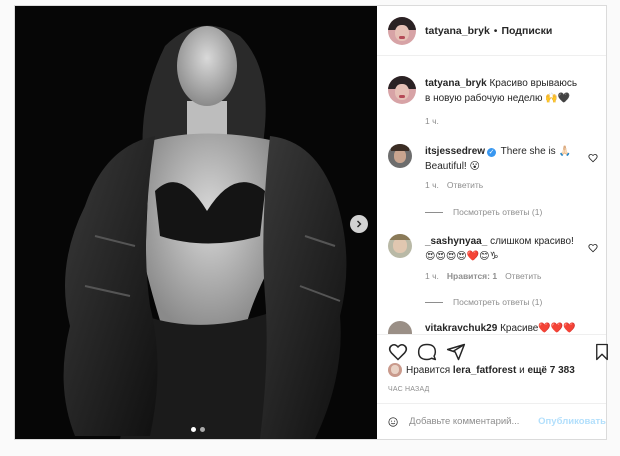  What do you see at coordinates (472, 276) in the screenshot?
I see `comment-likes-count: Нравится: 1` at bounding box center [472, 276].